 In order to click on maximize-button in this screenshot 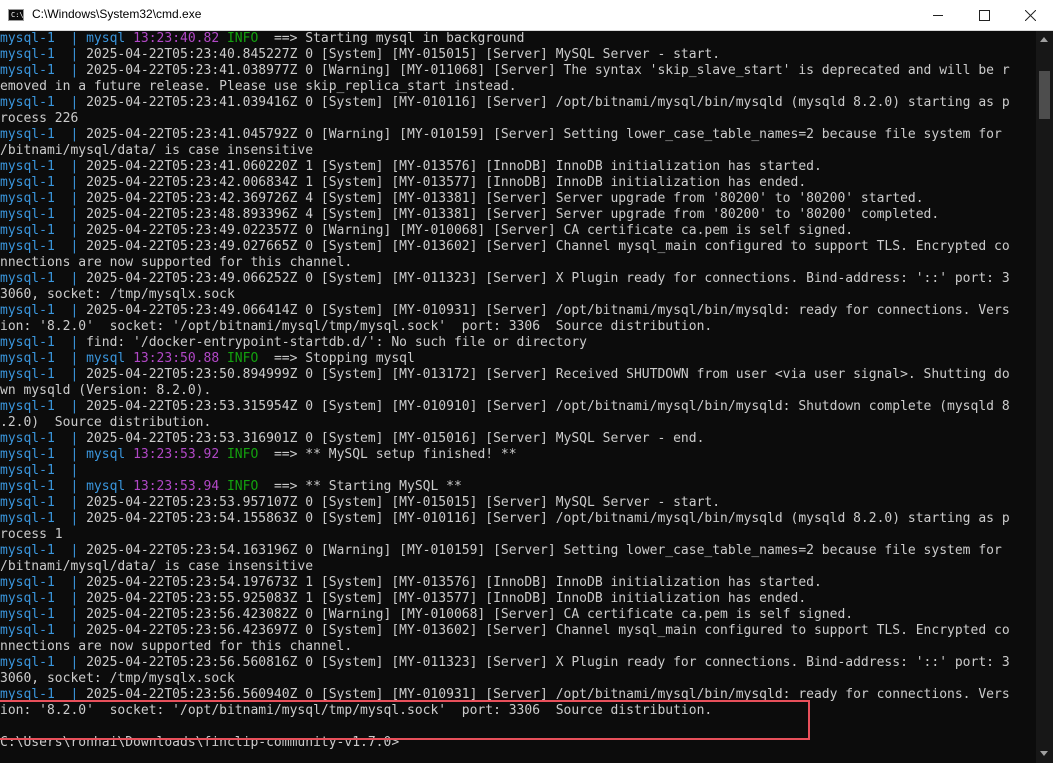, I will do `click(984, 15)`.